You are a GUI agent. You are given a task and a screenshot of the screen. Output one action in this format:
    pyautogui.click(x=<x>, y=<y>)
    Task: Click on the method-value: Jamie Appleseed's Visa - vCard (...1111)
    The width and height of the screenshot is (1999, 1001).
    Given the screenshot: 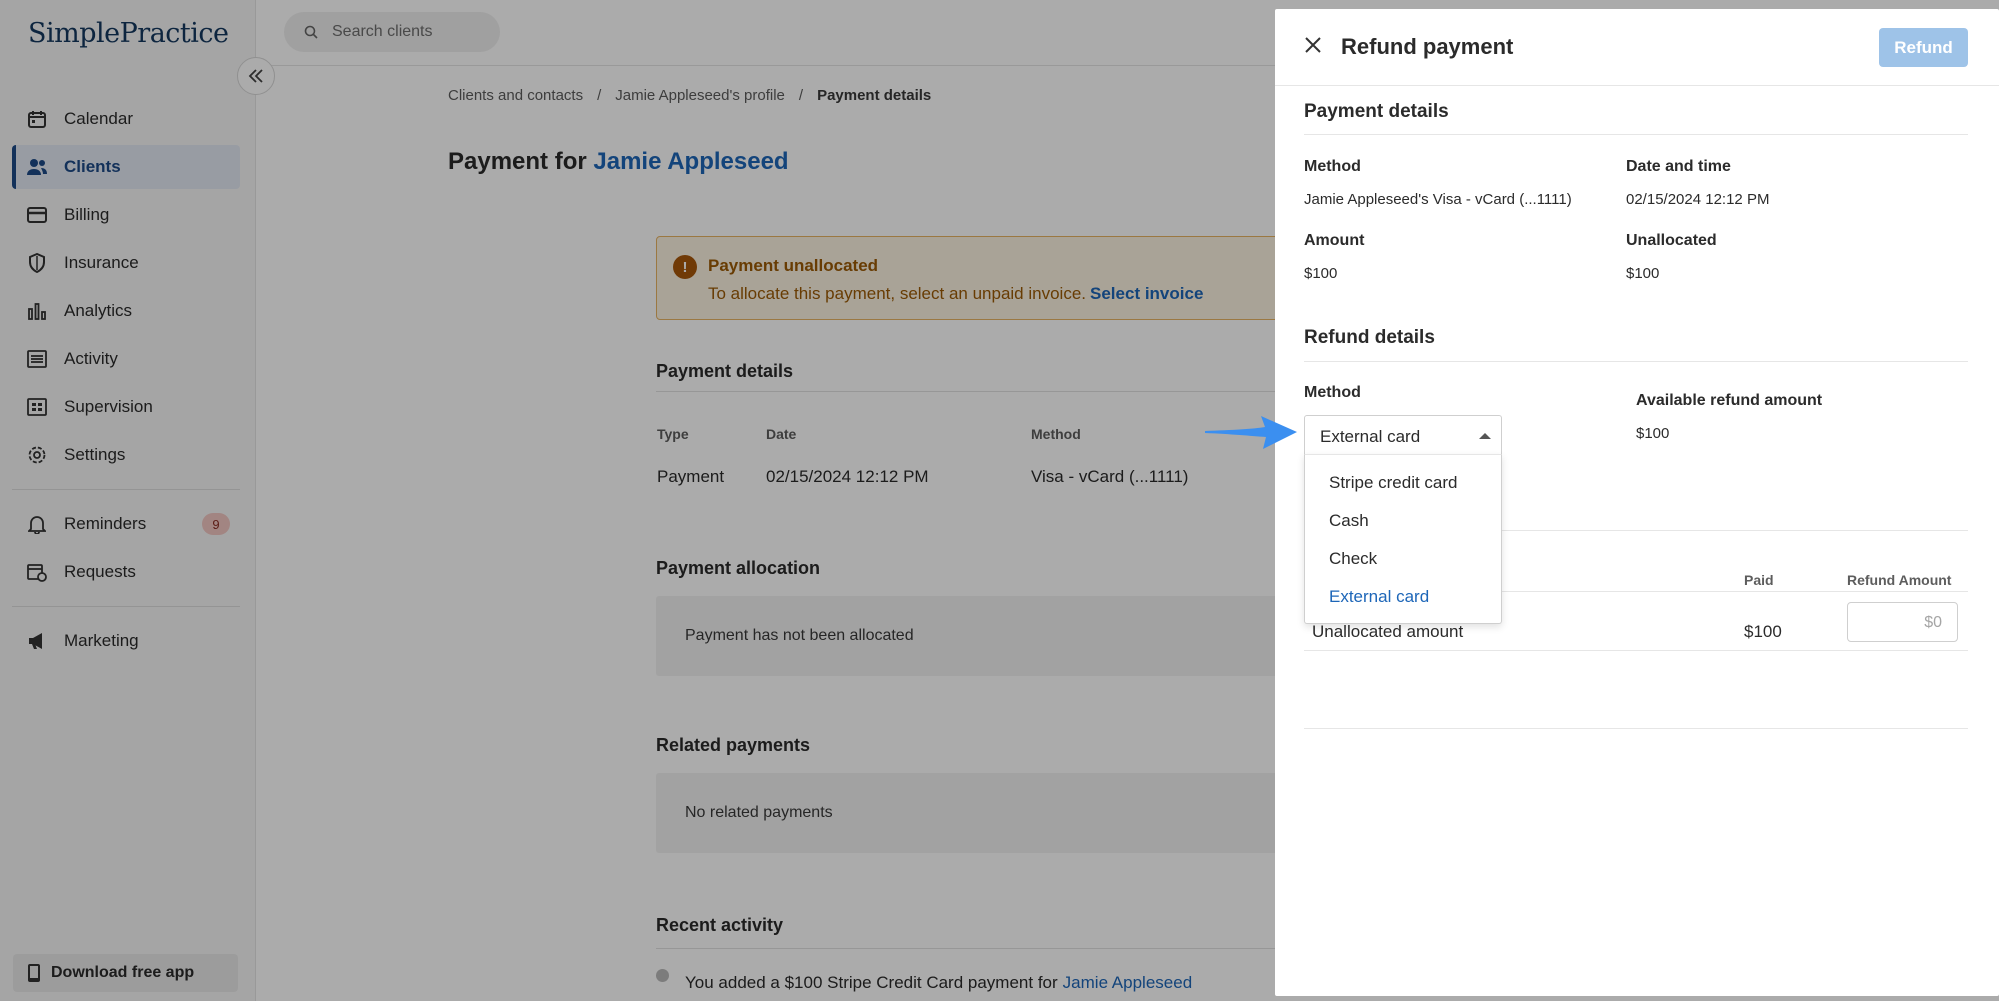 What is the action you would take?
    pyautogui.click(x=1438, y=199)
    